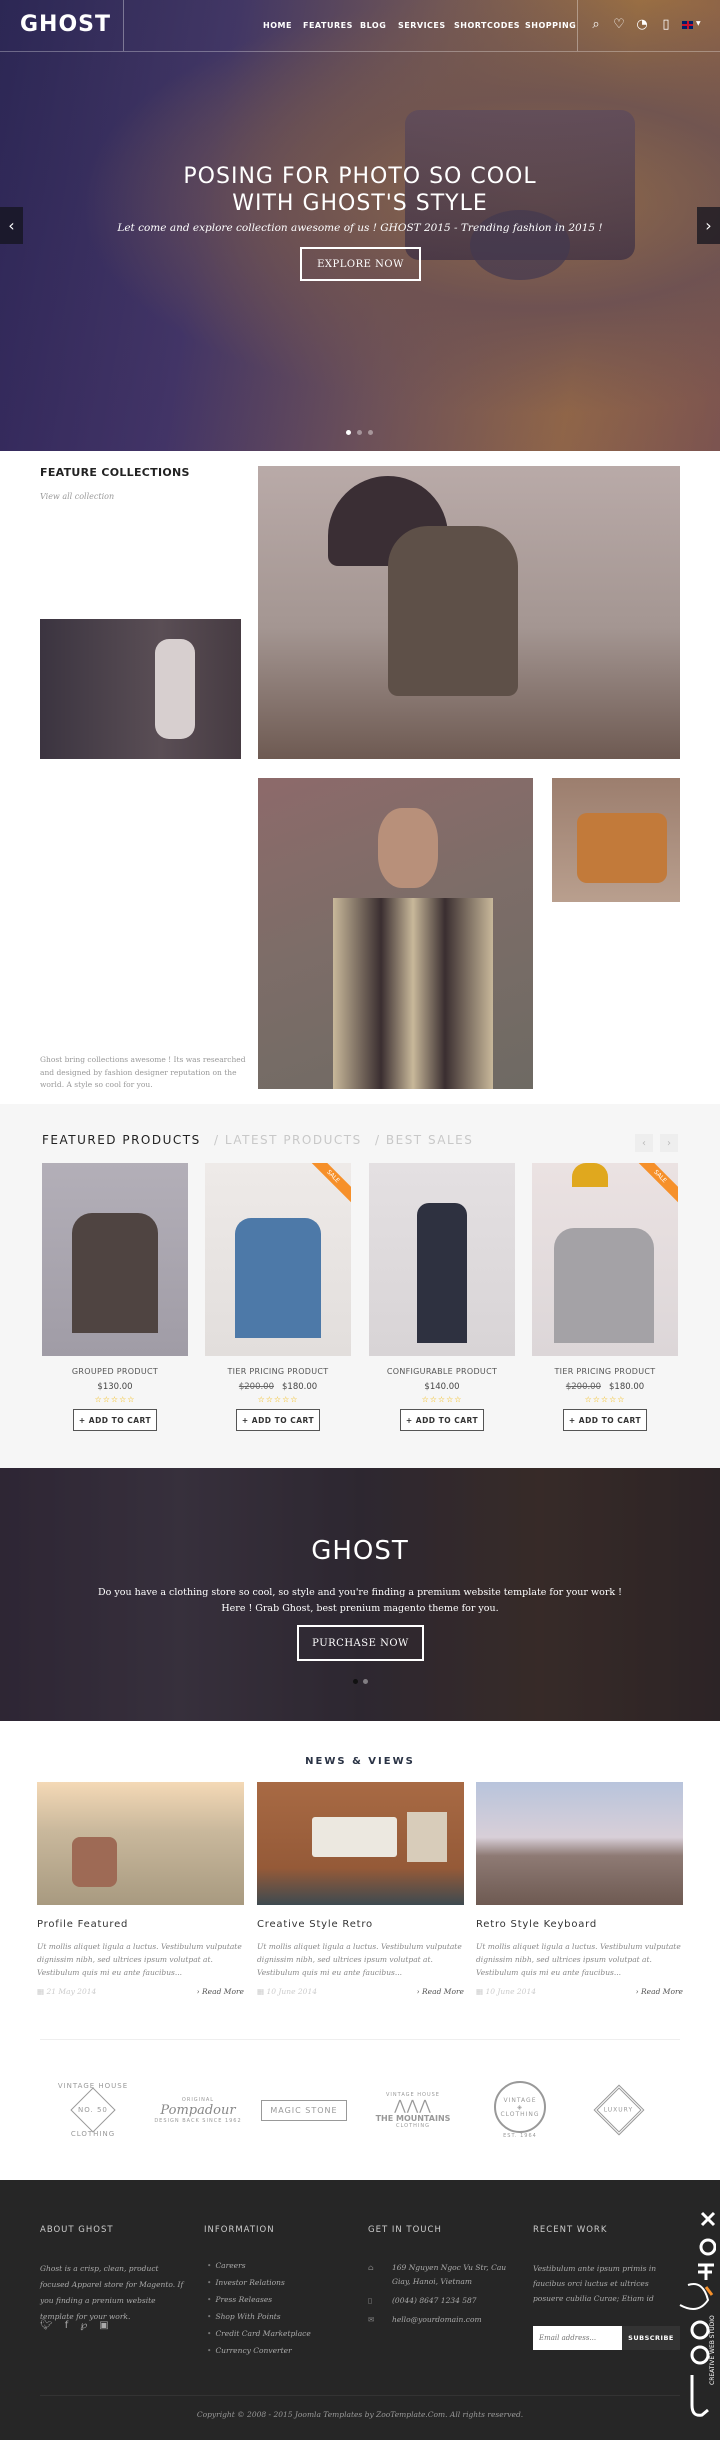  Describe the element at coordinates (115, 1387) in the screenshot. I see `product-price: $130.00` at that location.